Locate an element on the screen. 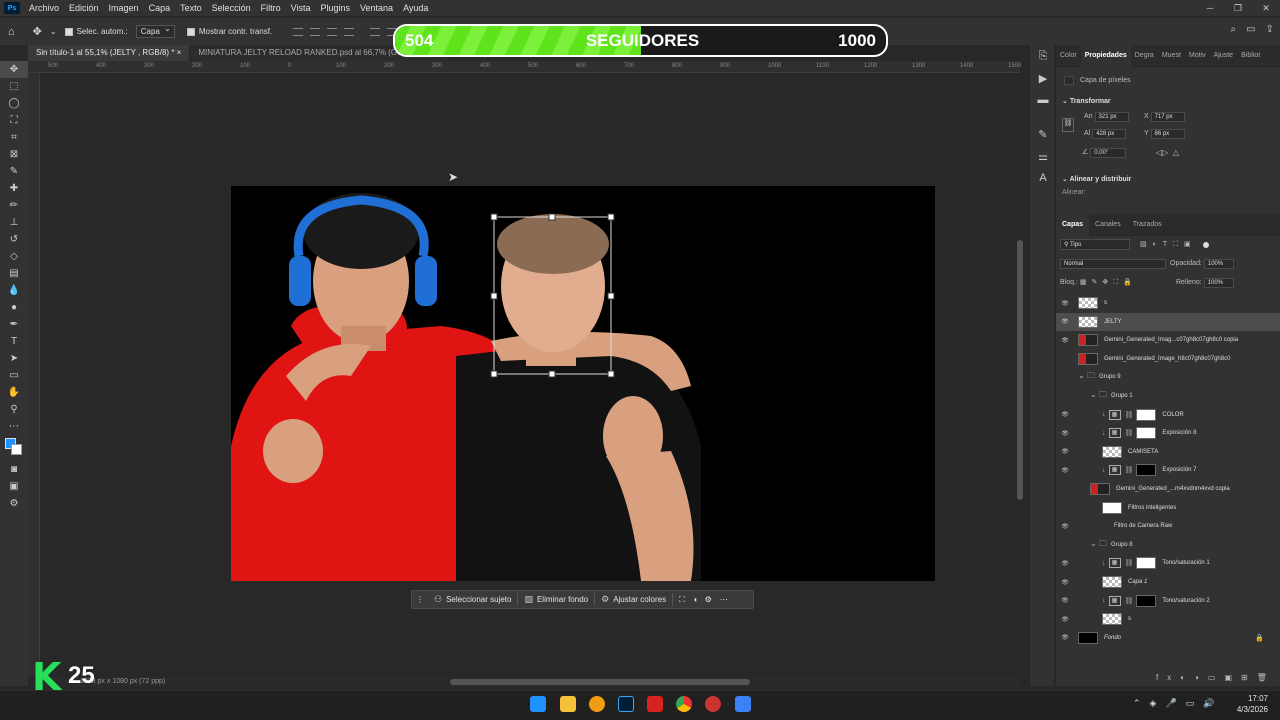 This screenshot has height=720, width=1280. drag-handle-icon: ⋮ is located at coordinates (420, 599).